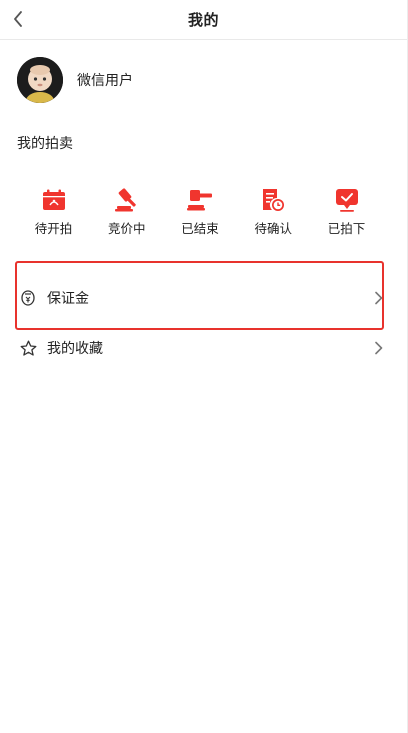  I want to click on menu-item-favorites: 我的收藏, so click(200, 348).